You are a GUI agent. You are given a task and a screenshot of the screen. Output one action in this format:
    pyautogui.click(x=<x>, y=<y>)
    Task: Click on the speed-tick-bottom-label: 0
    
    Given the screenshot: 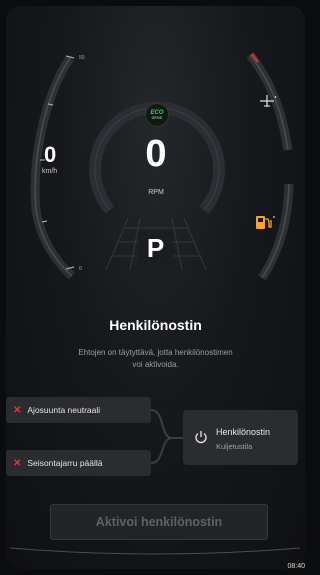 What is the action you would take?
    pyautogui.click(x=80, y=269)
    